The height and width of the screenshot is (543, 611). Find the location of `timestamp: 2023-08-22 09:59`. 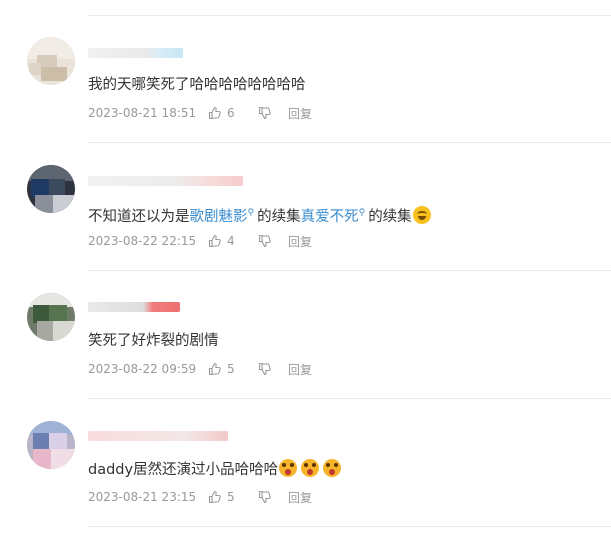

timestamp: 2023-08-22 09:59 is located at coordinates (142, 369).